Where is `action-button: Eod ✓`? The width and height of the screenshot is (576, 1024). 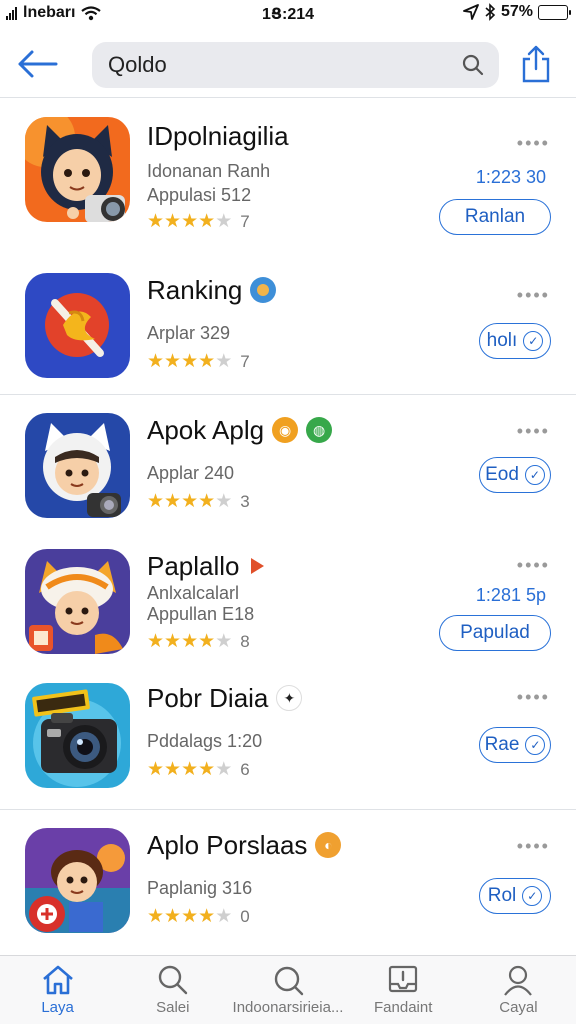 action-button: Eod ✓ is located at coordinates (515, 475).